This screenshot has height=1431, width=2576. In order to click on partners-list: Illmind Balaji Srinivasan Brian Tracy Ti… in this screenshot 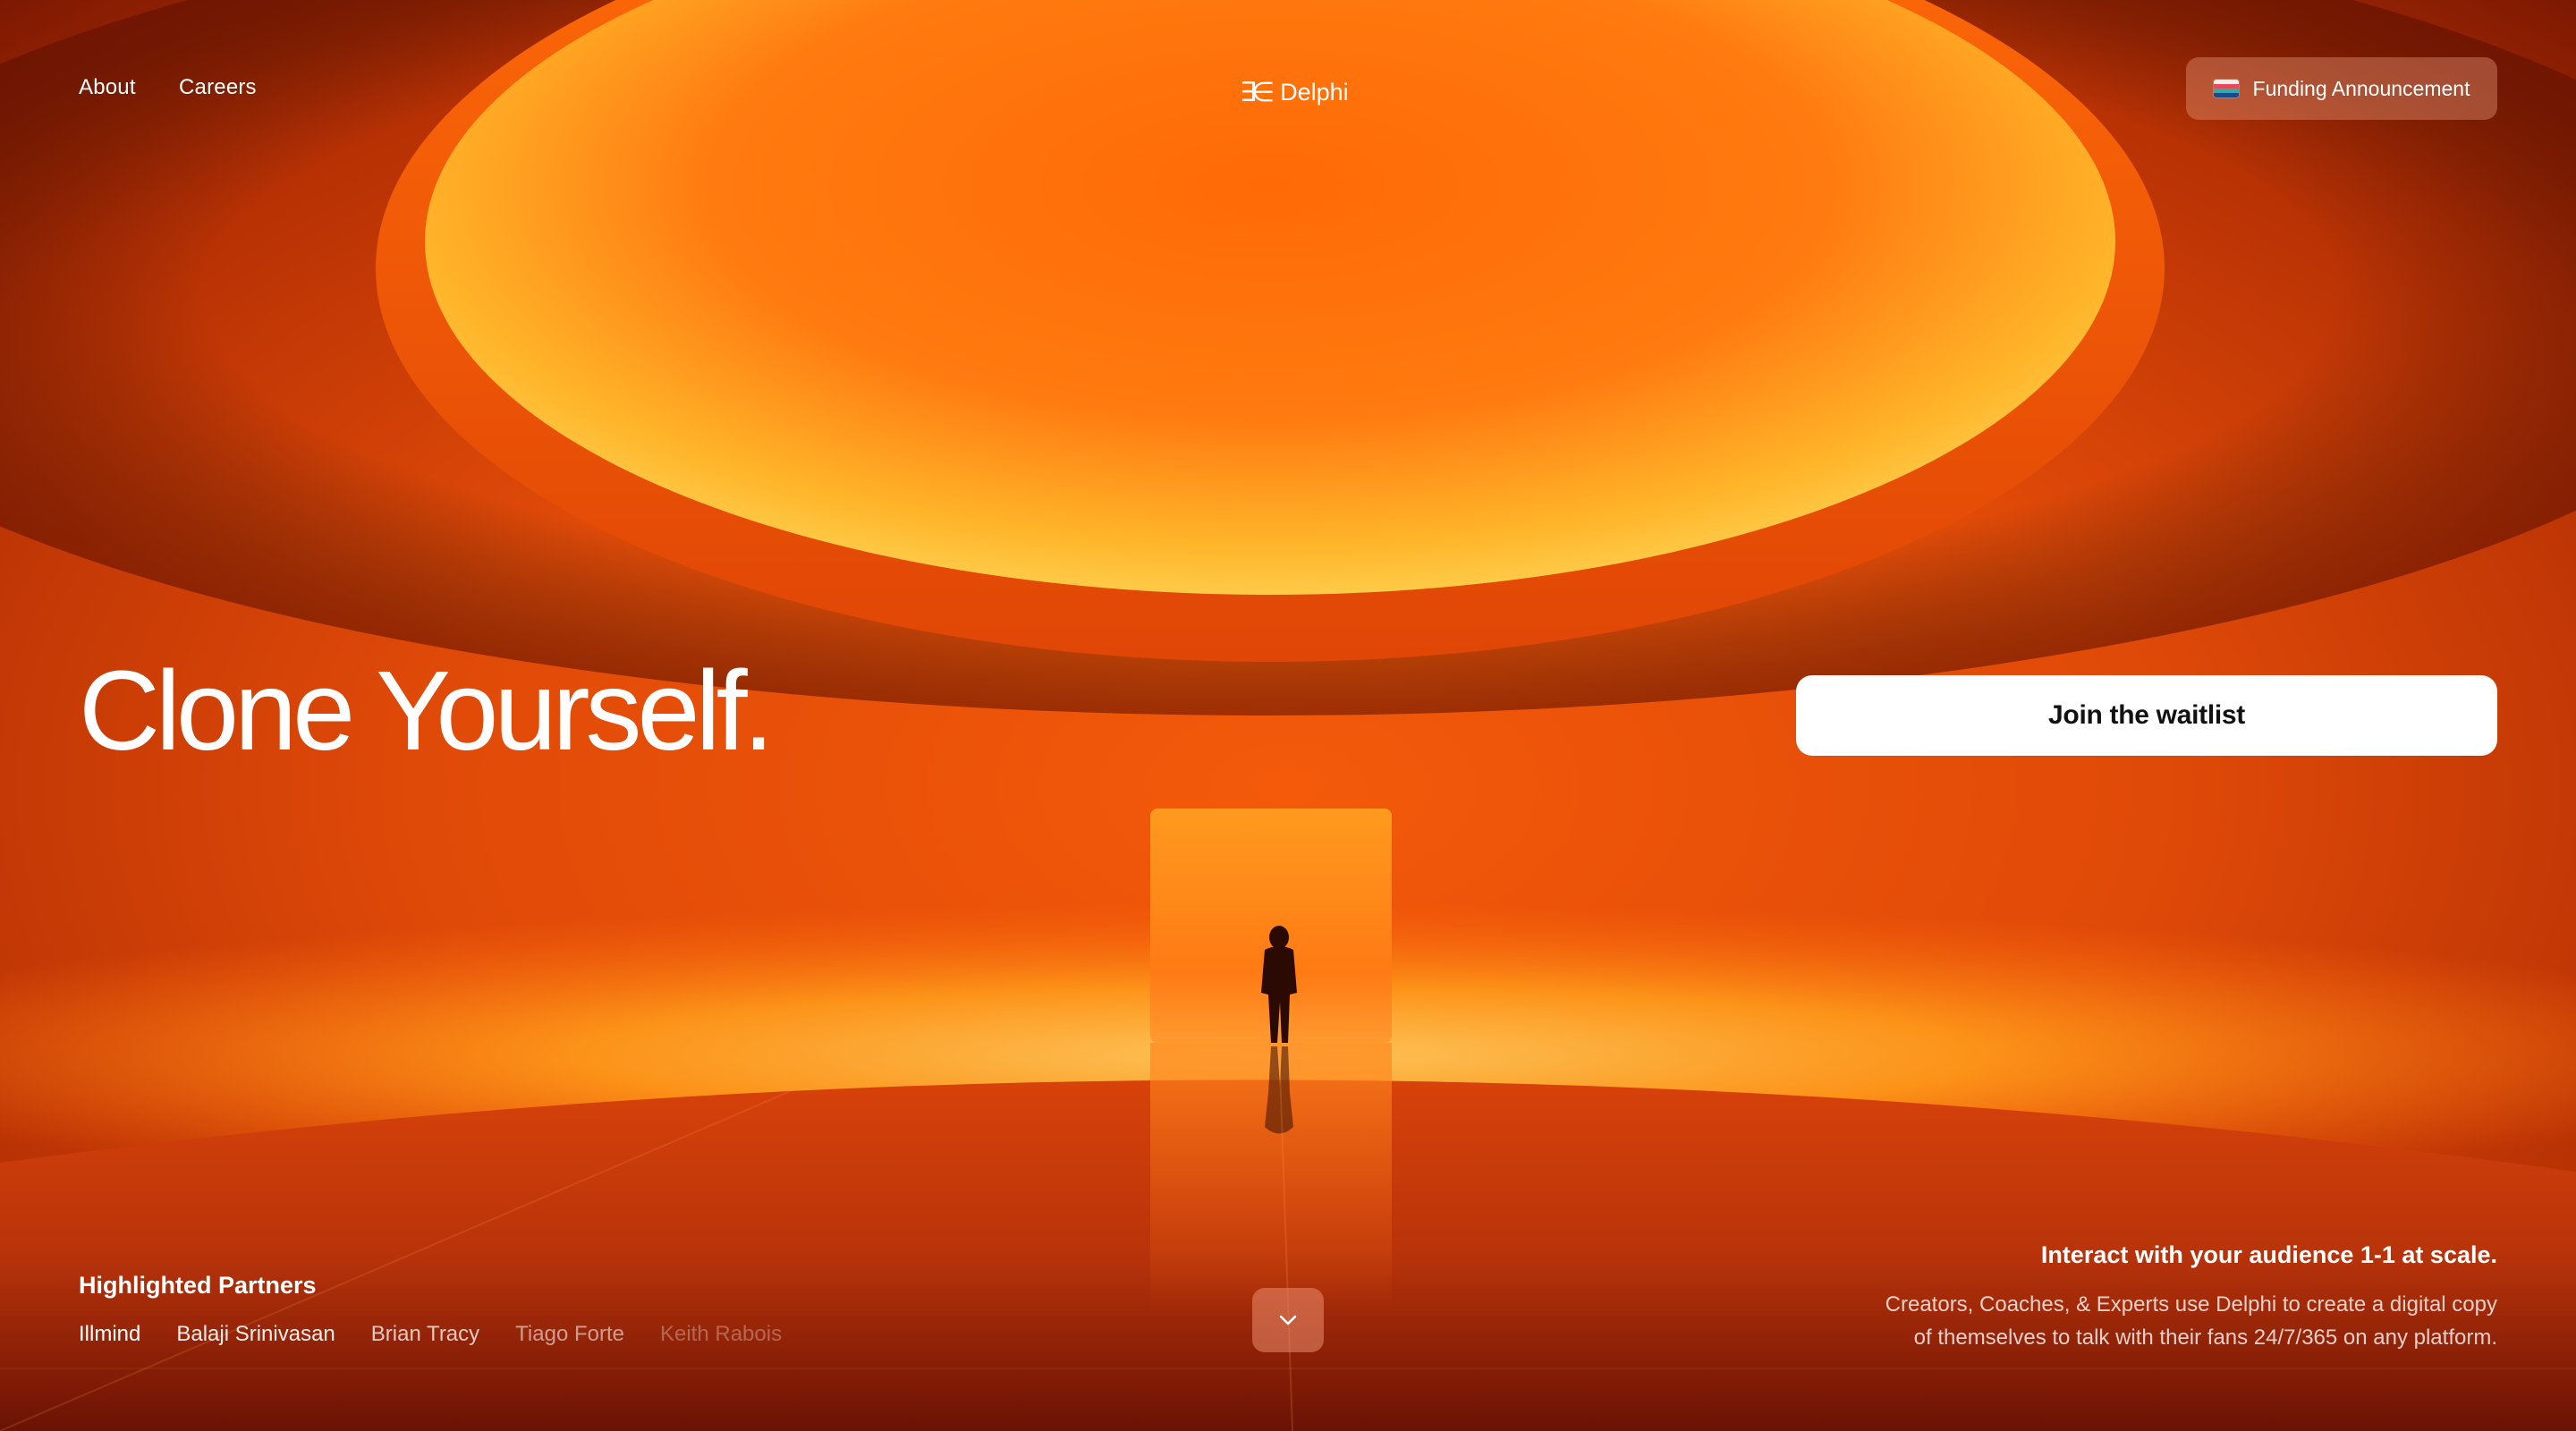, I will do `click(430, 1334)`.